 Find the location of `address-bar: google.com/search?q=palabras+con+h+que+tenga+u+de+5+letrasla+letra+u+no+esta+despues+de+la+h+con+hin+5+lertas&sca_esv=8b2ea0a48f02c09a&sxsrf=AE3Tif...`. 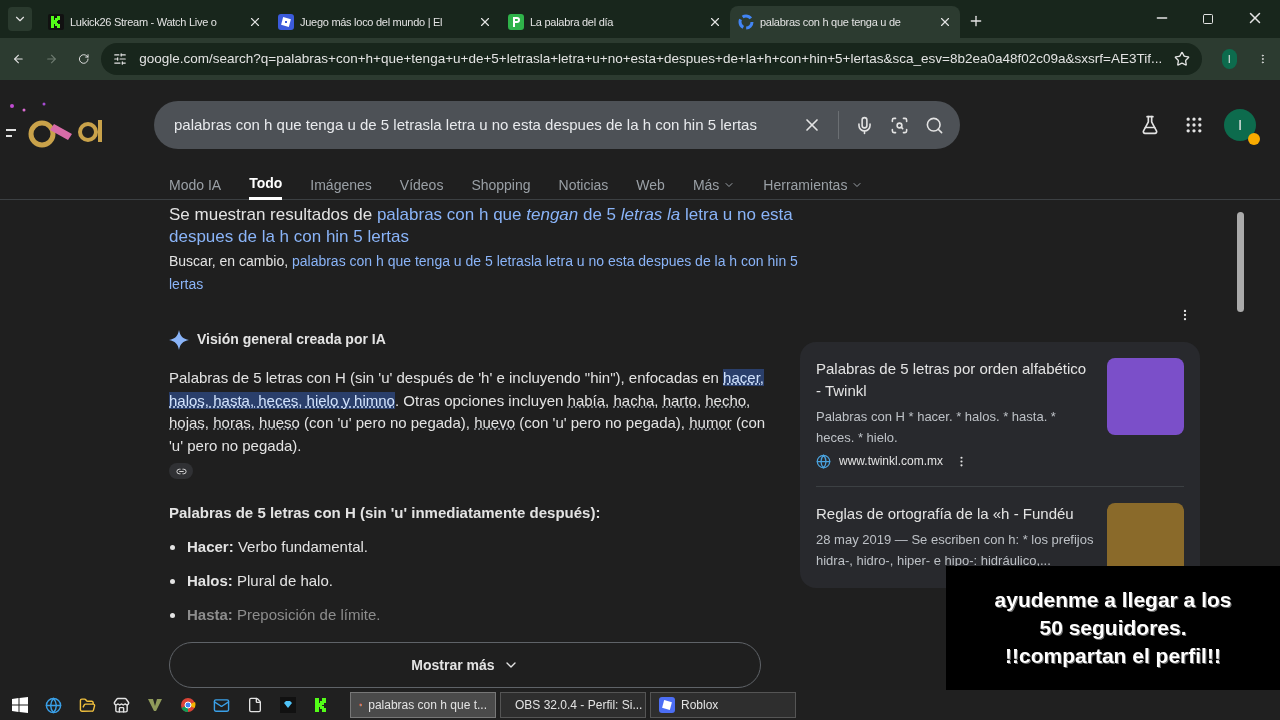

address-bar: google.com/search?q=palabras+con+h+que+tenga+u+de+5+letrasla+letra+u+no+esta+despues+de+la+h+con+hin+5+lertas&sca_esv=8b2ea0a48f02c09a&sxsrf=AE3Tif... is located at coordinates (652, 59).